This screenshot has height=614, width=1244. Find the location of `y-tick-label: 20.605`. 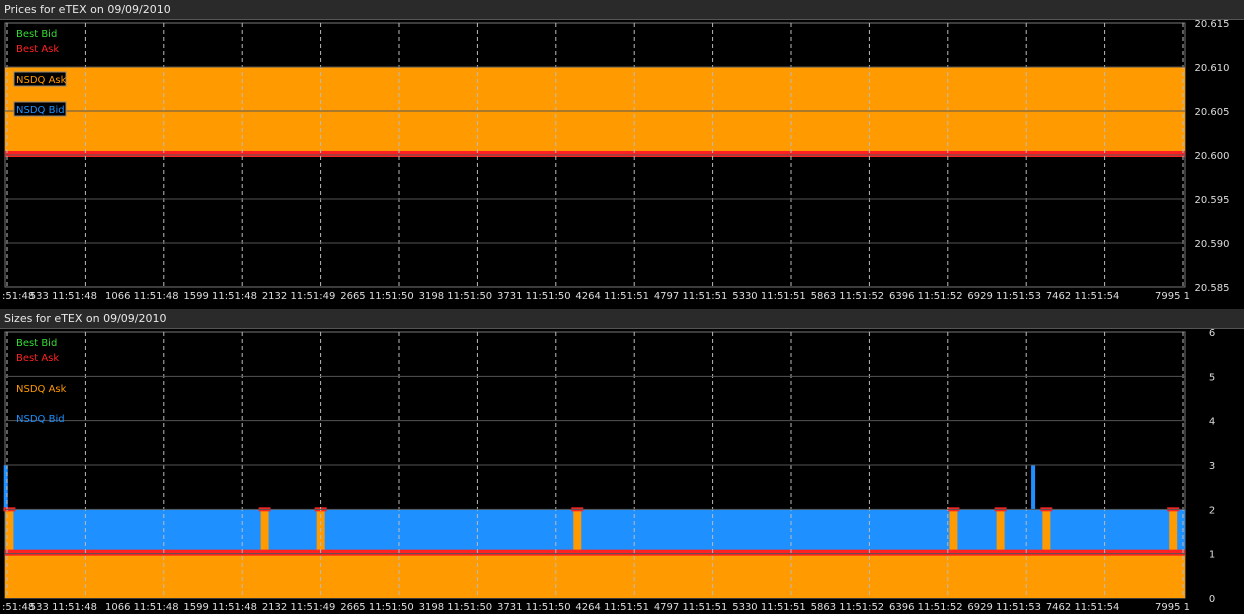

y-tick-label: 20.605 is located at coordinates (1212, 112).